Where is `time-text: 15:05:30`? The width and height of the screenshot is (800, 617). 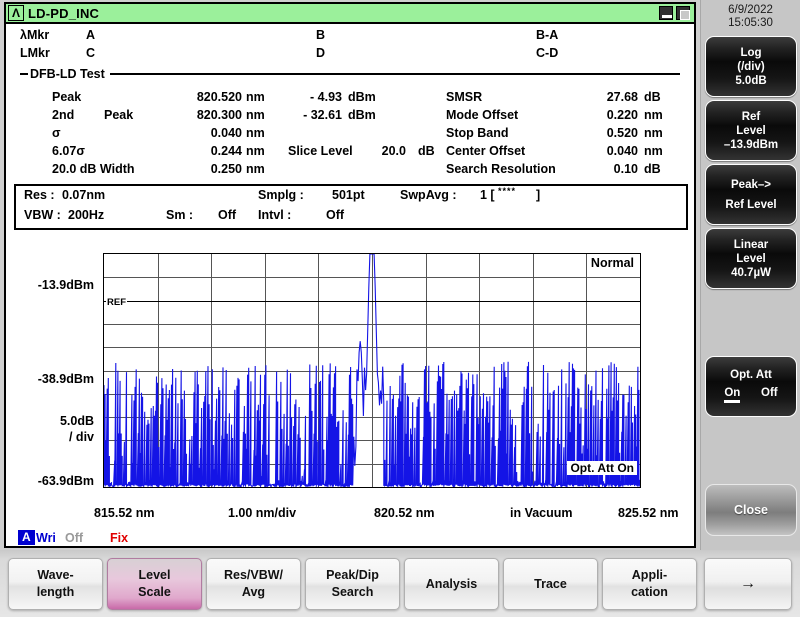
time-text: 15:05:30 is located at coordinates (750, 23).